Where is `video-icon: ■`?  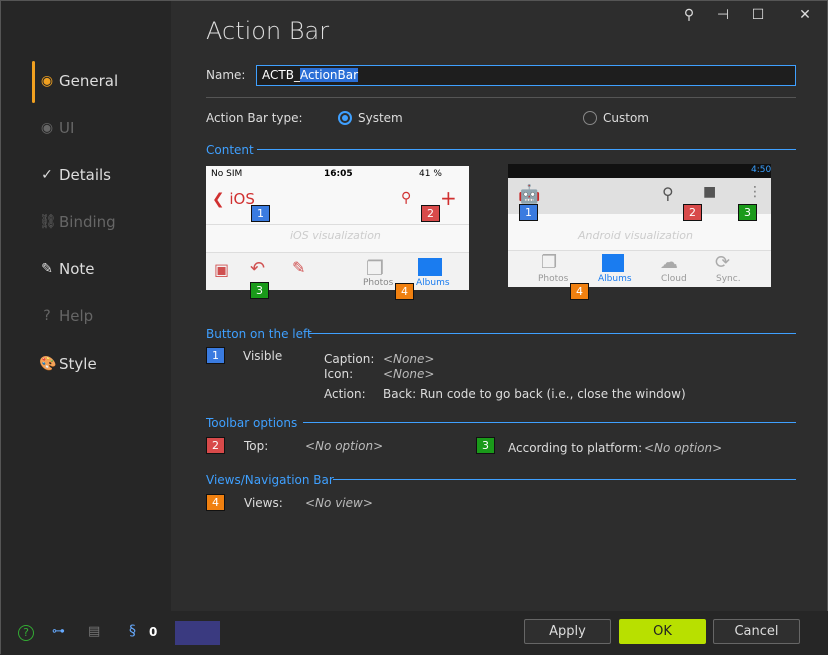 video-icon: ■ is located at coordinates (710, 192).